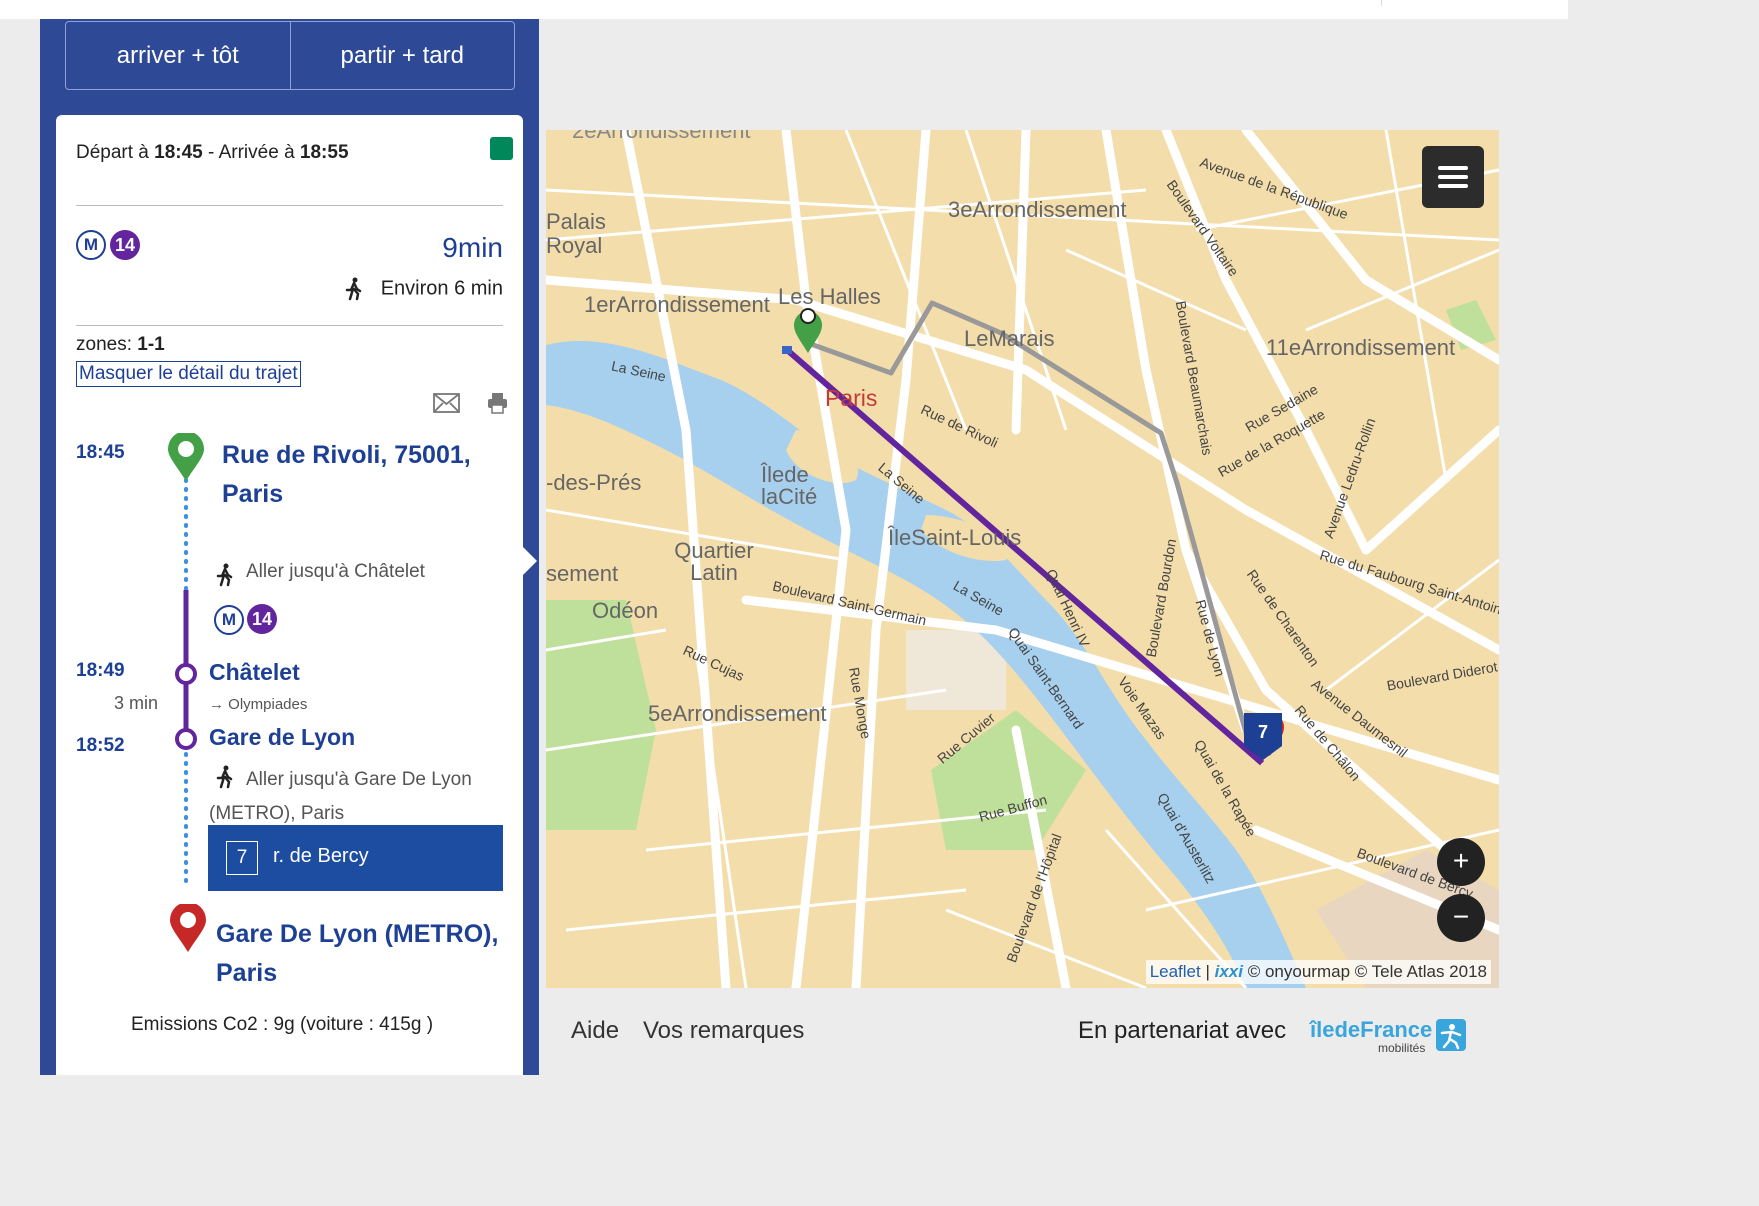  Describe the element at coordinates (789, 485) in the screenshot. I see `map-label: Îlede laCité` at that location.